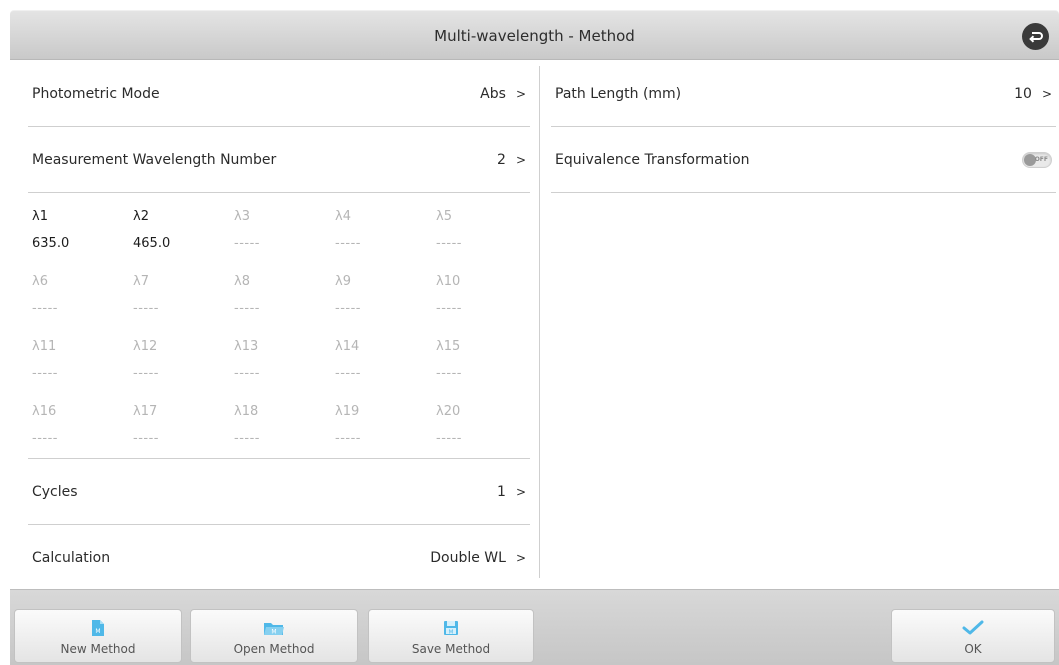  Describe the element at coordinates (385, 303) in the screenshot. I see `wavelength-cell: λ9 -----` at that location.